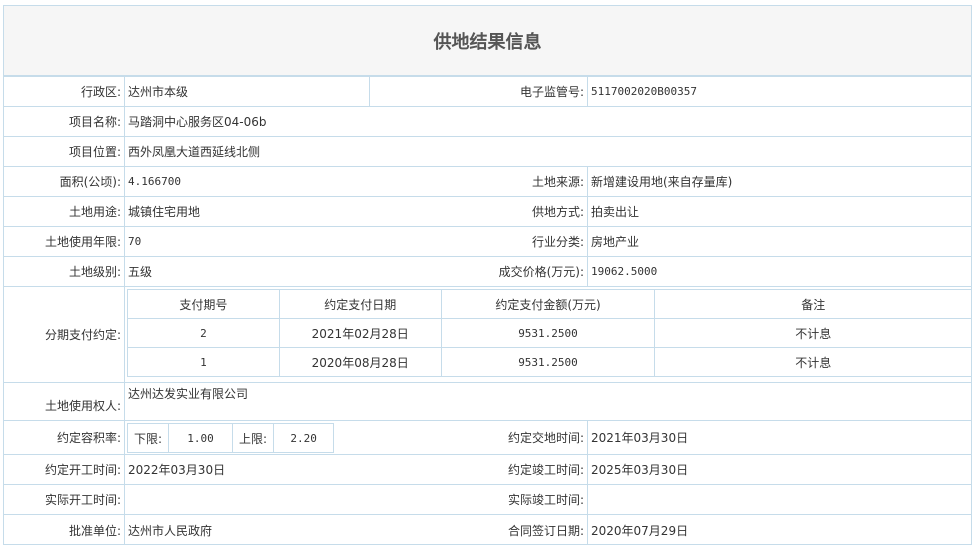 This screenshot has height=547, width=976. Describe the element at coordinates (640, 470) in the screenshot. I see `completion-value: 2025年03月30日` at that location.